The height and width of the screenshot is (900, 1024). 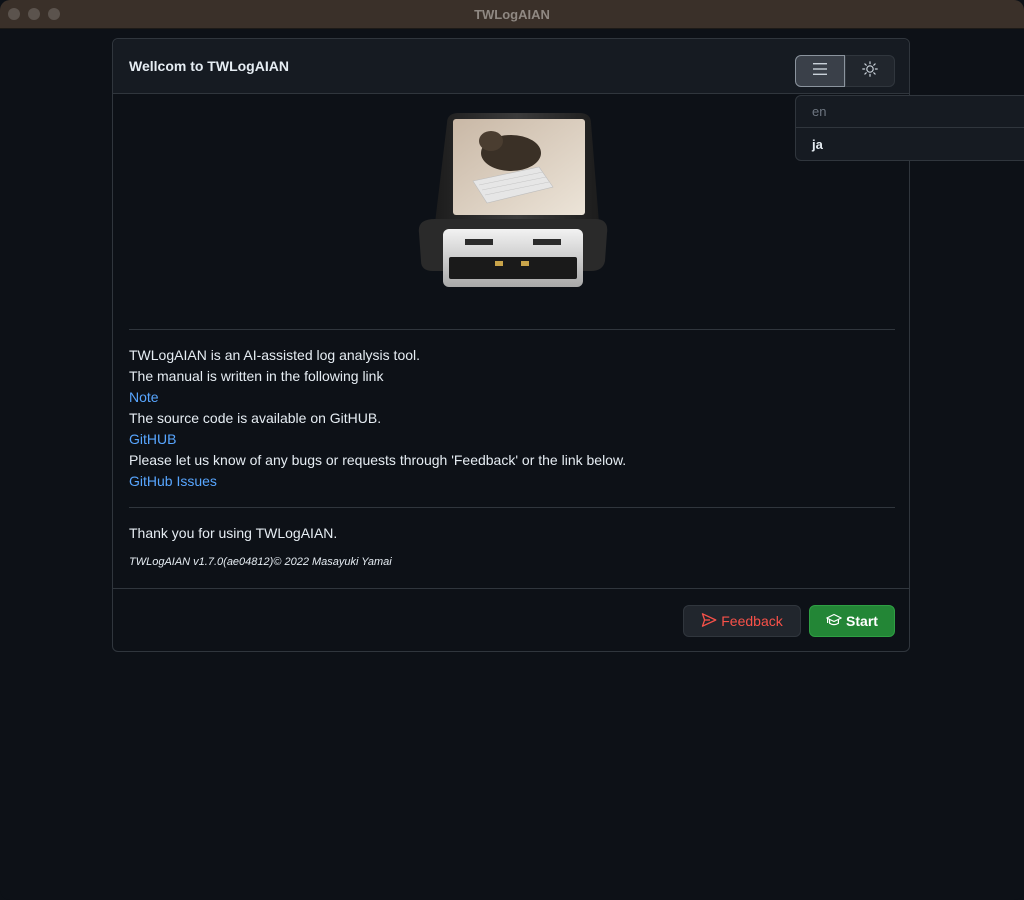 I want to click on start-button: Start, so click(x=852, y=621).